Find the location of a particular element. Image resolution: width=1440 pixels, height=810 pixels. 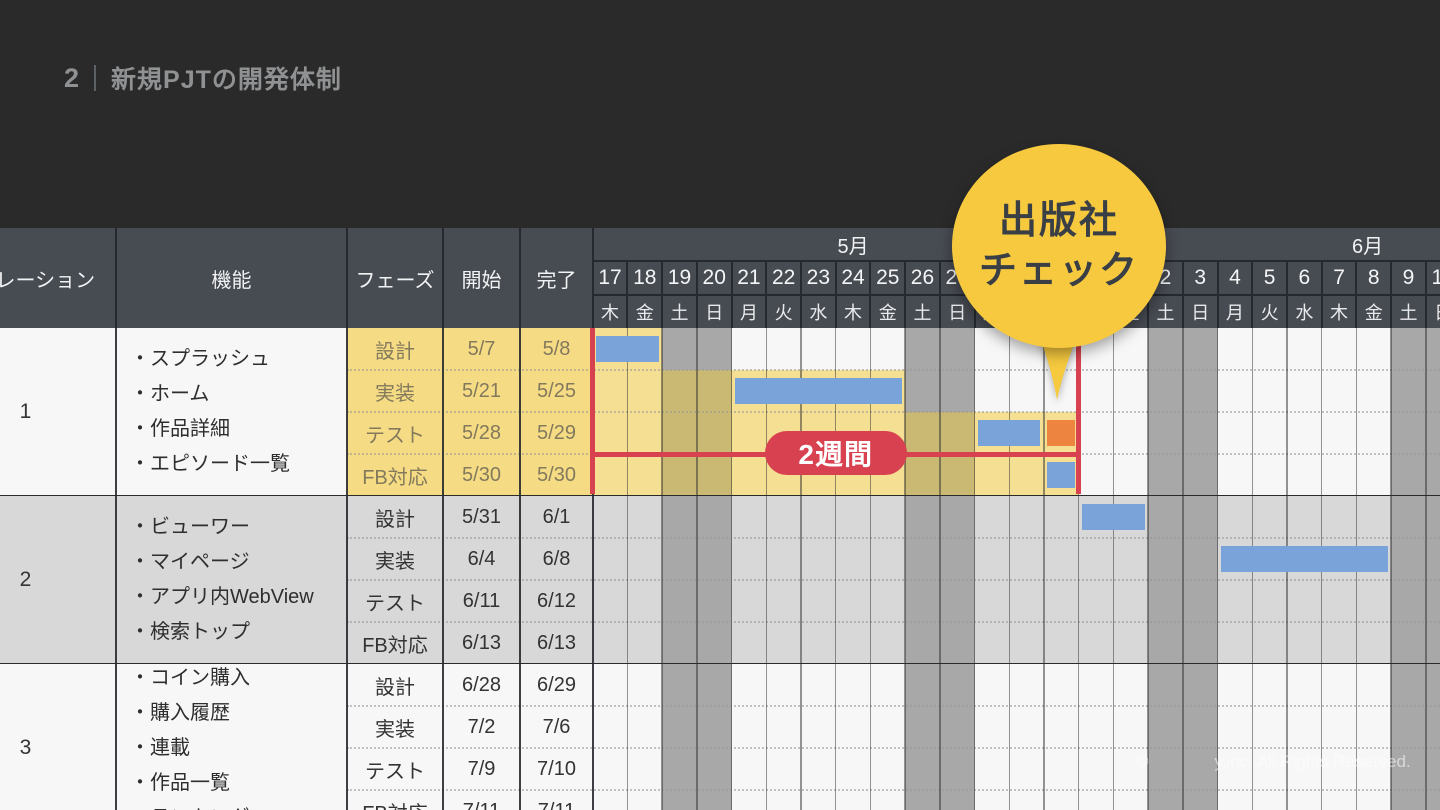

slide-title-text: 新規PJTの開発体制 is located at coordinates (226, 80).